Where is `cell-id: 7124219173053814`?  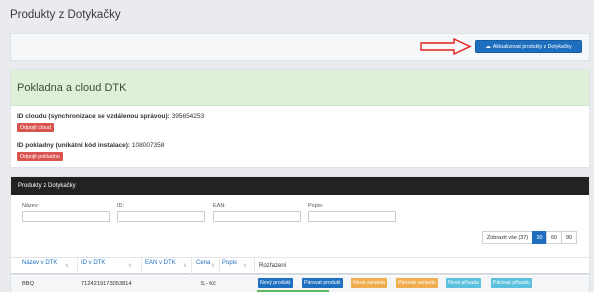 cell-id: 7124219173053814 is located at coordinates (106, 284).